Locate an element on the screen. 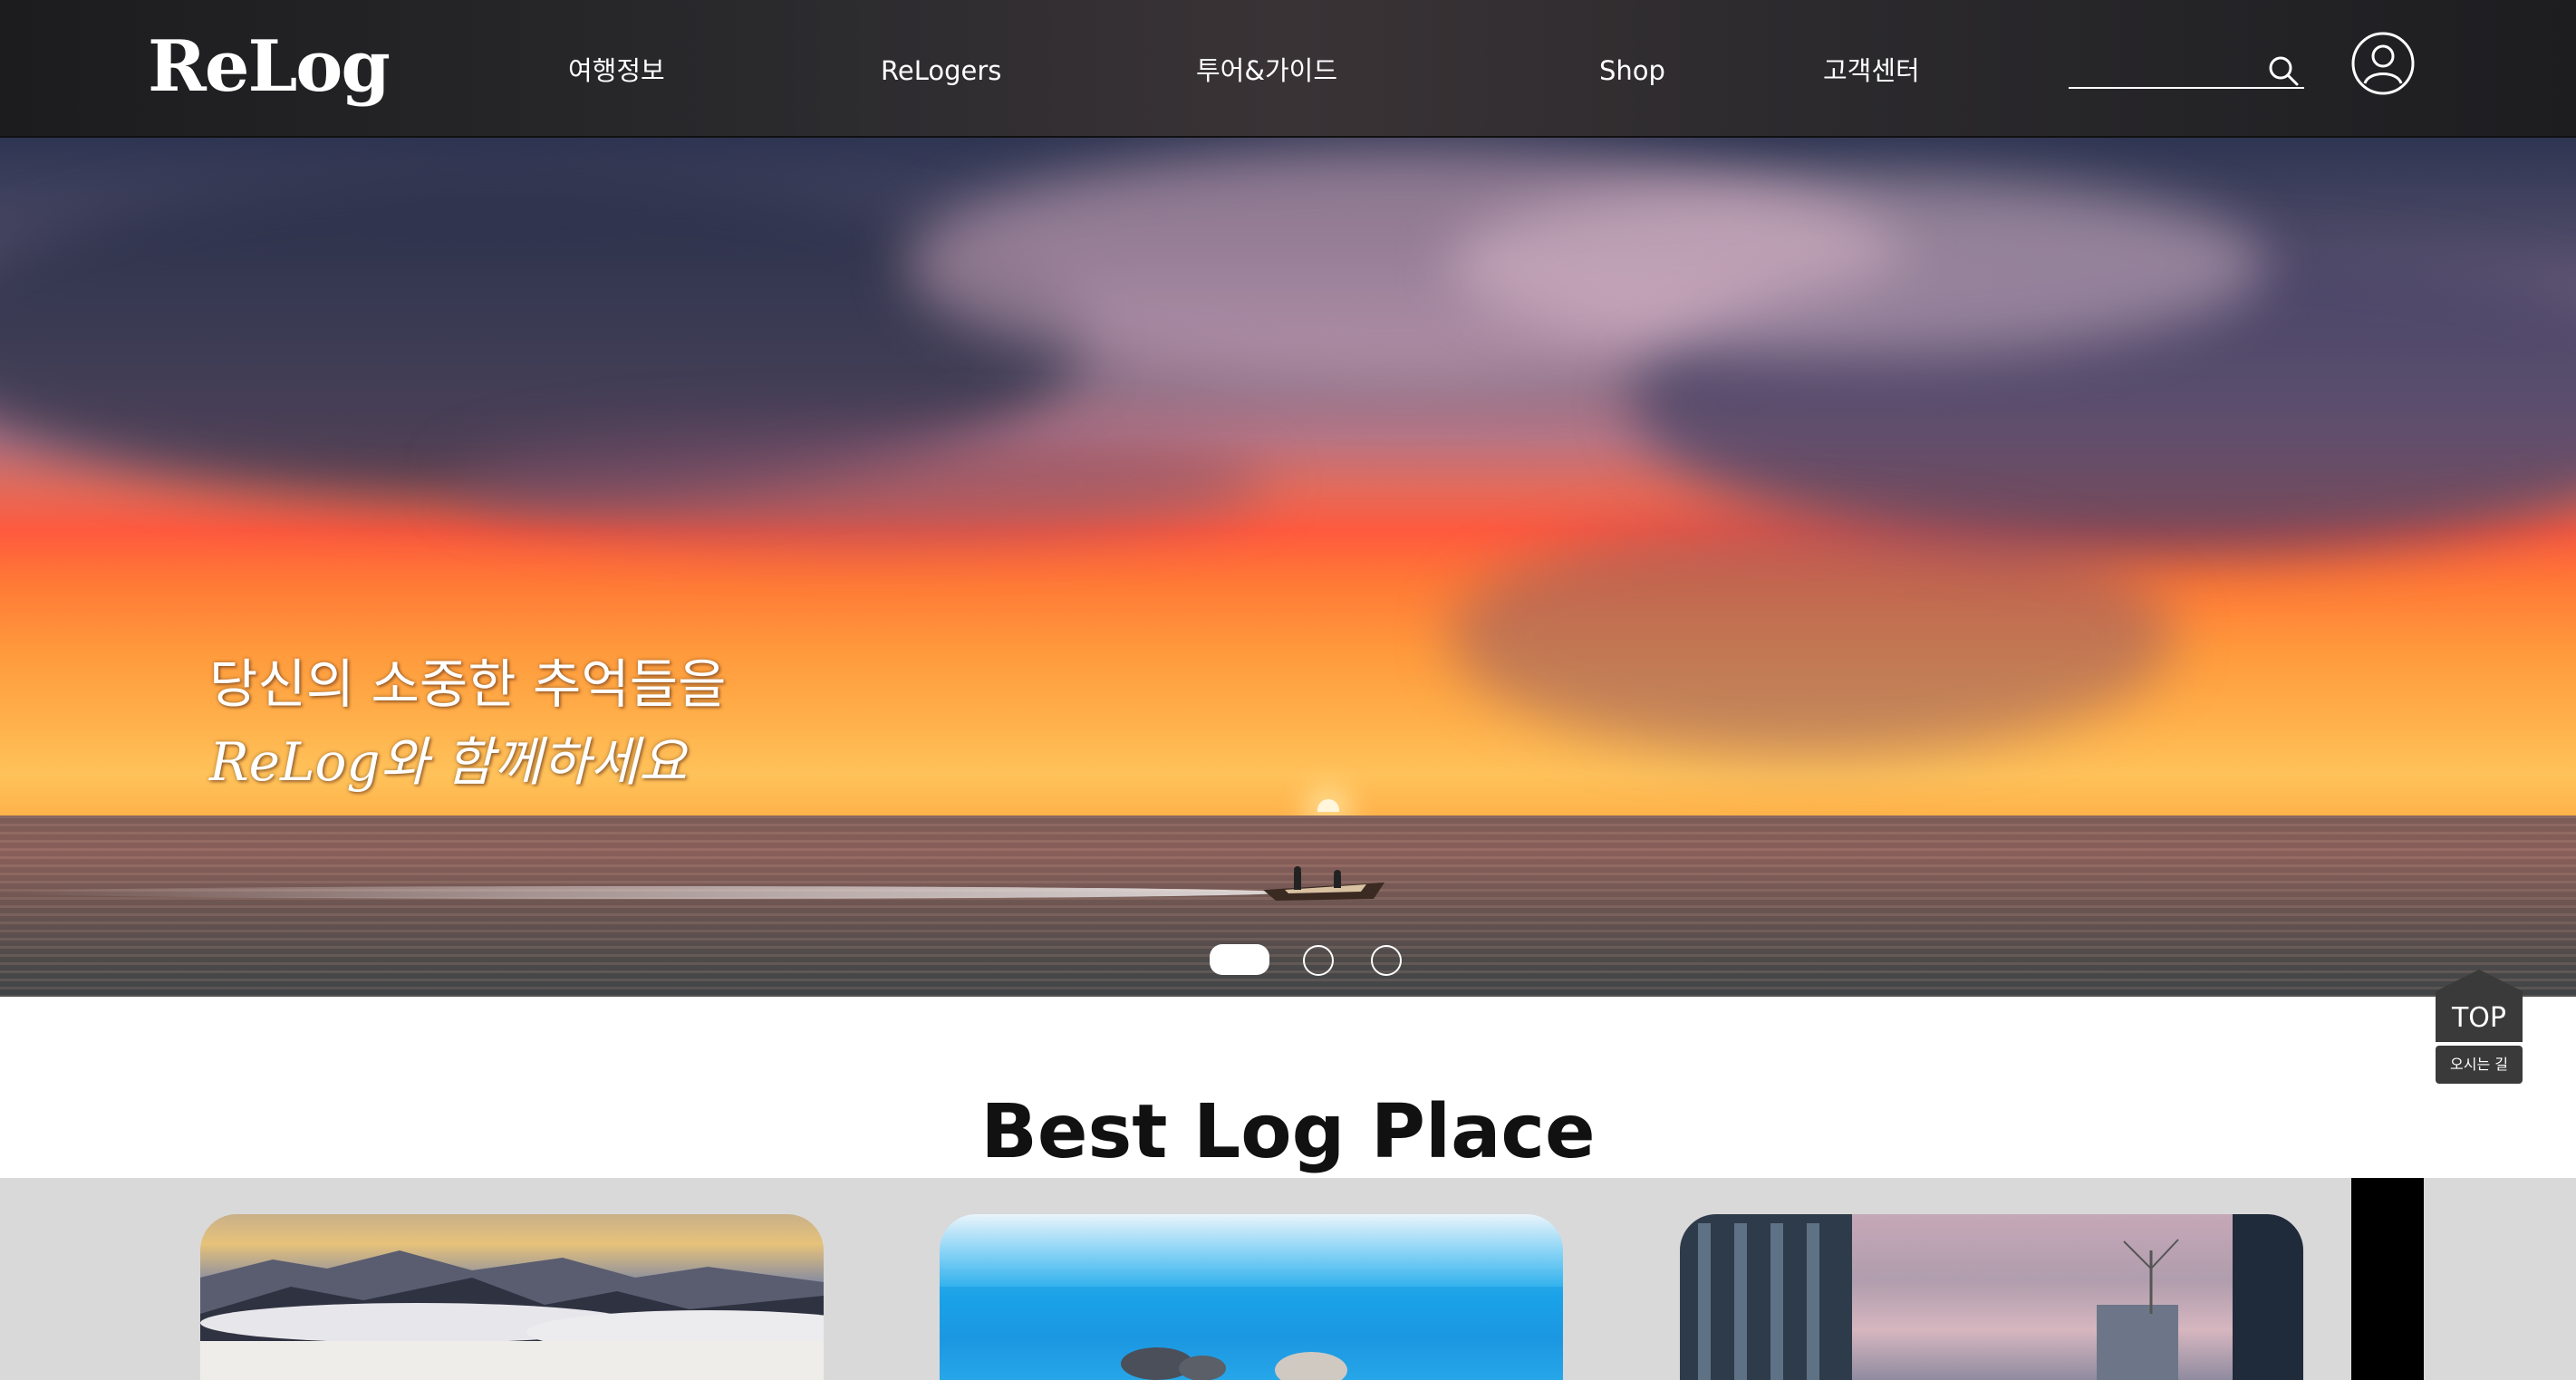 This screenshot has height=1380, width=2576. scroll-top-button: TOP is located at coordinates (2479, 1006).